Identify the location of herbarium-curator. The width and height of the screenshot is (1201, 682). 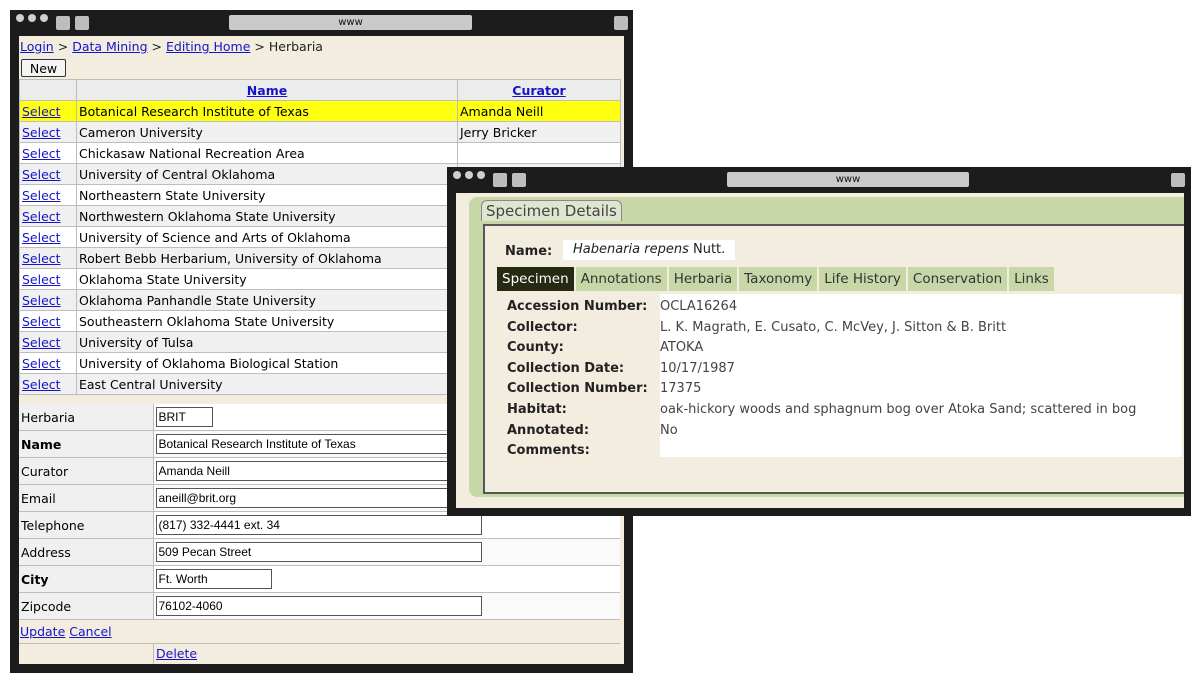
(539, 153).